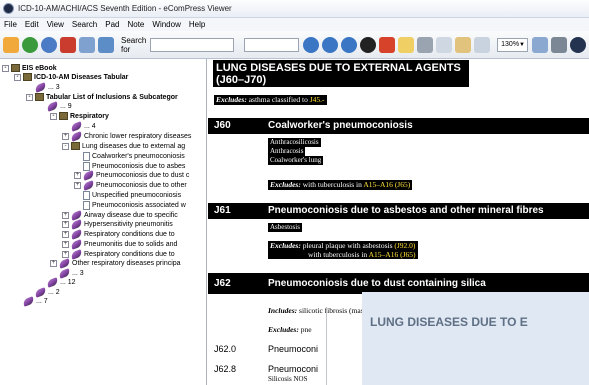  I want to click on menu-file: File, so click(10, 24).